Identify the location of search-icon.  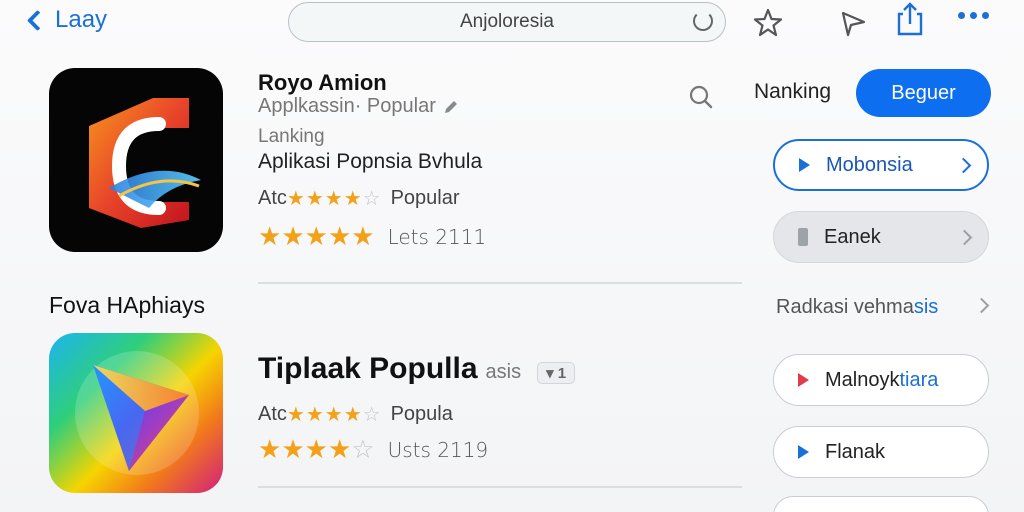
(701, 99).